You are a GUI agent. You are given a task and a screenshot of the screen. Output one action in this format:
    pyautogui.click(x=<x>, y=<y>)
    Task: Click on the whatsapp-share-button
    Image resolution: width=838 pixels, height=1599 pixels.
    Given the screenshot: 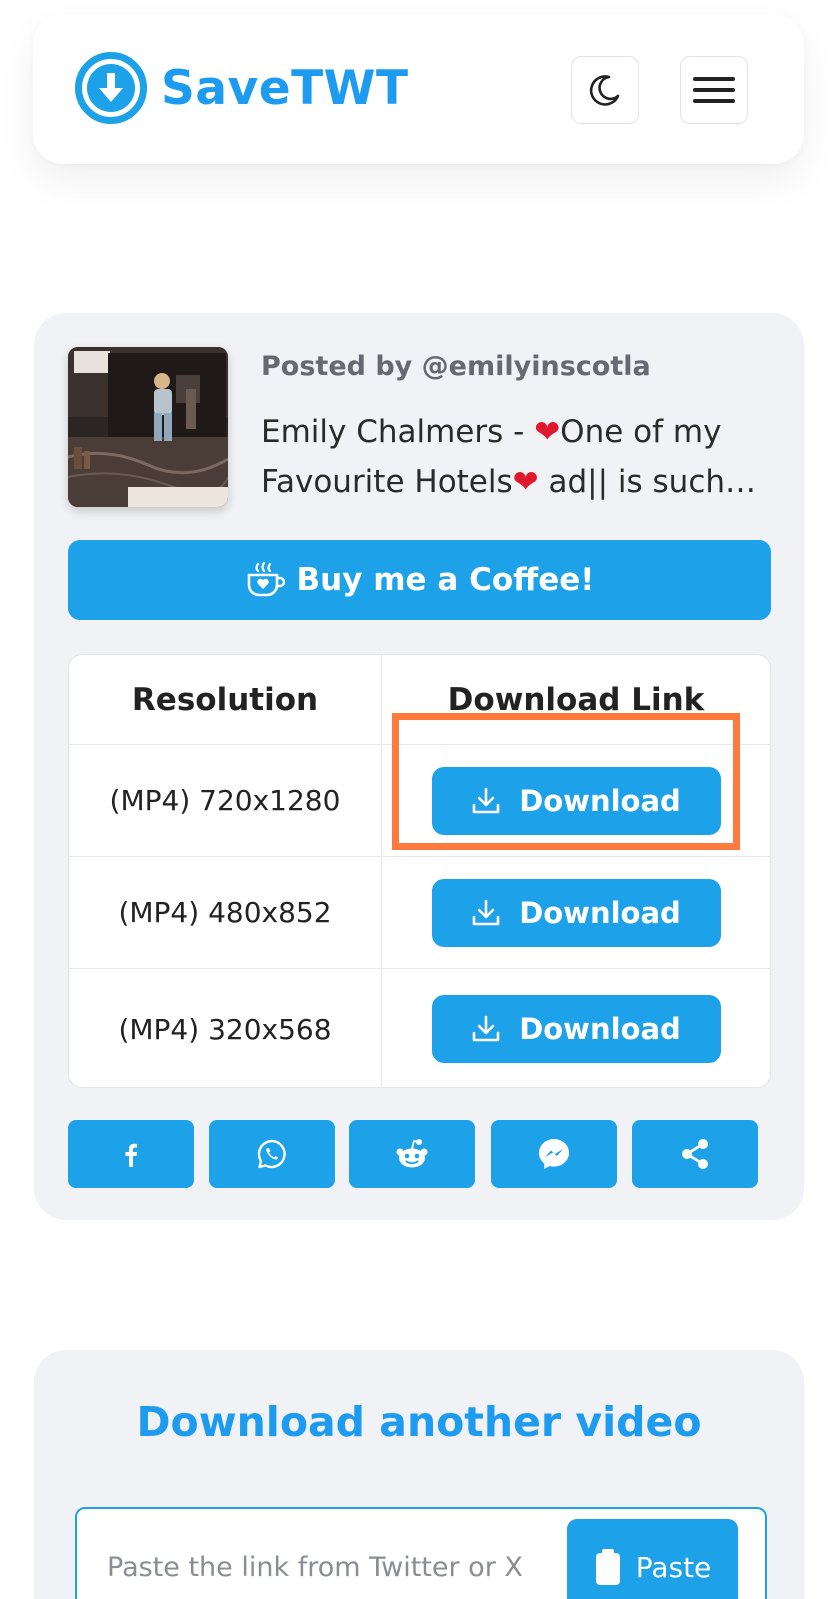 What is the action you would take?
    pyautogui.click(x=272, y=1154)
    